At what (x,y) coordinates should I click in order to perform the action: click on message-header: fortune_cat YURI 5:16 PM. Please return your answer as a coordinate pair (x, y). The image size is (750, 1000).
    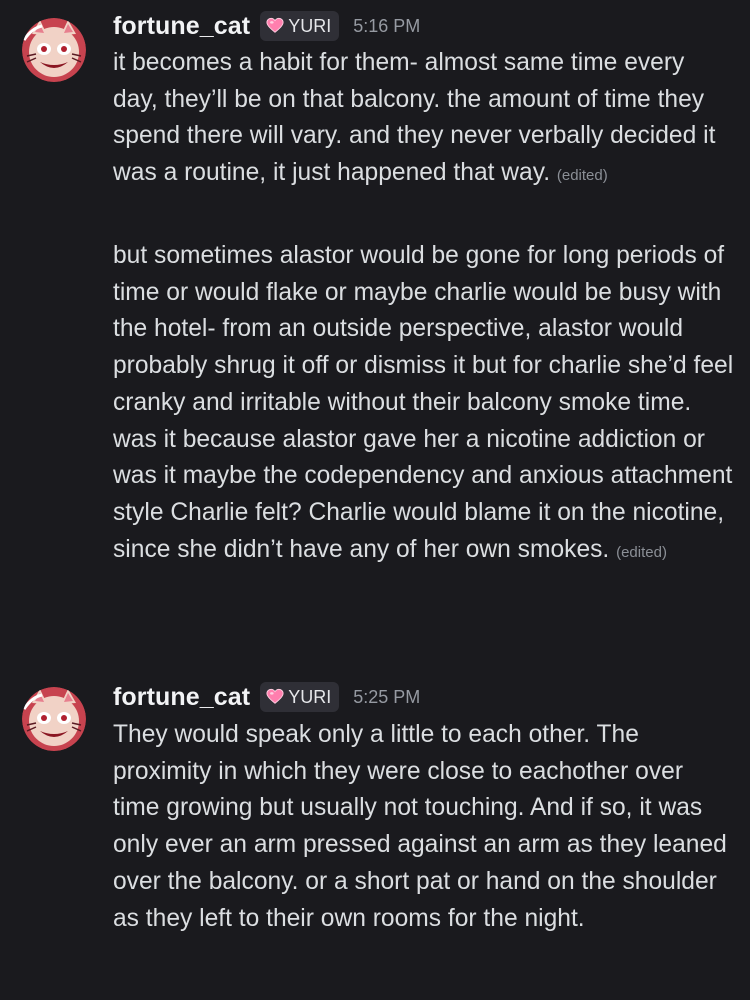
    Looking at the image, I should click on (266, 26).